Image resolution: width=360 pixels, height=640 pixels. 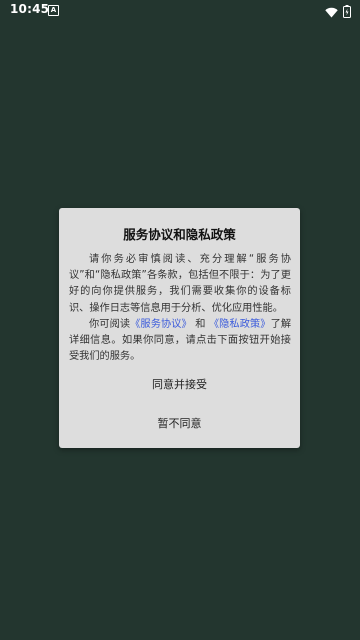 What do you see at coordinates (179, 234) in the screenshot?
I see `dialog-title: 服务协议和隐私政策` at bounding box center [179, 234].